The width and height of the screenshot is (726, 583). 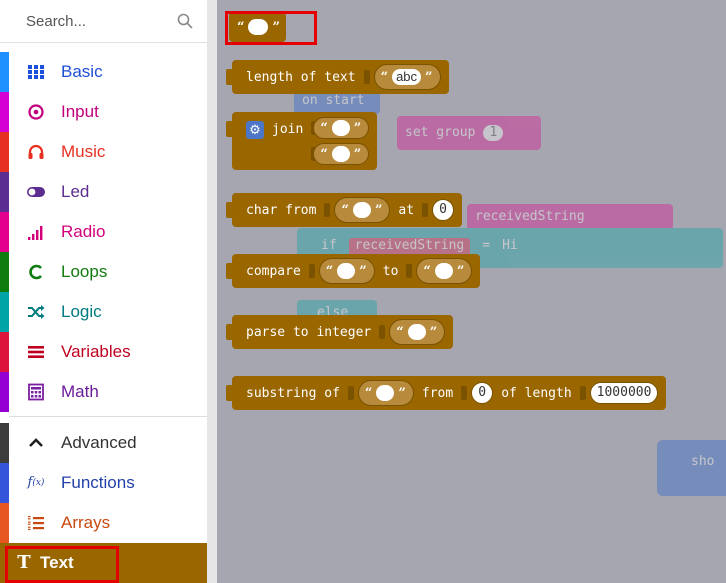 I want to click on text-field: abc, so click(x=407, y=77).